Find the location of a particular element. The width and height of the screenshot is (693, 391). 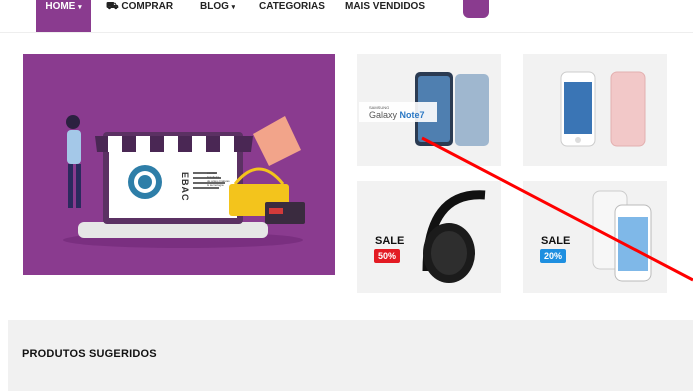

nav-categories: CATEGORIAS is located at coordinates (292, 9).